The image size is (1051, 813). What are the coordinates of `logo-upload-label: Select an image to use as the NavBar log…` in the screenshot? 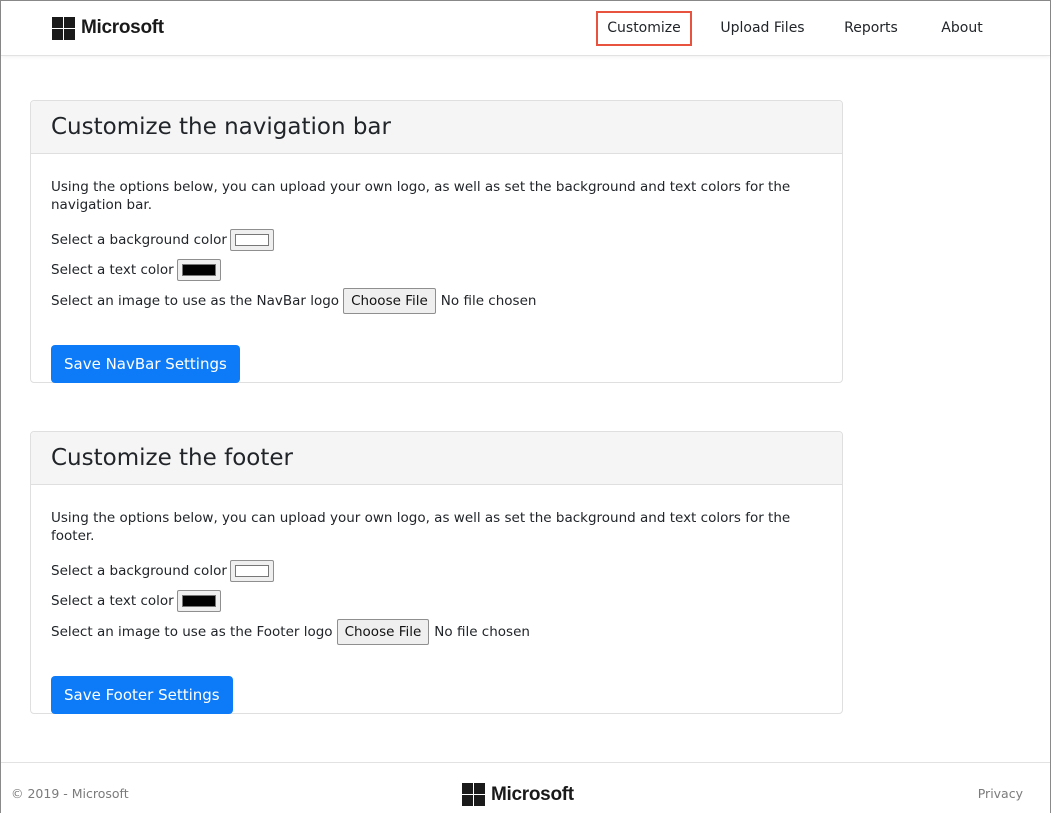 It's located at (195, 301).